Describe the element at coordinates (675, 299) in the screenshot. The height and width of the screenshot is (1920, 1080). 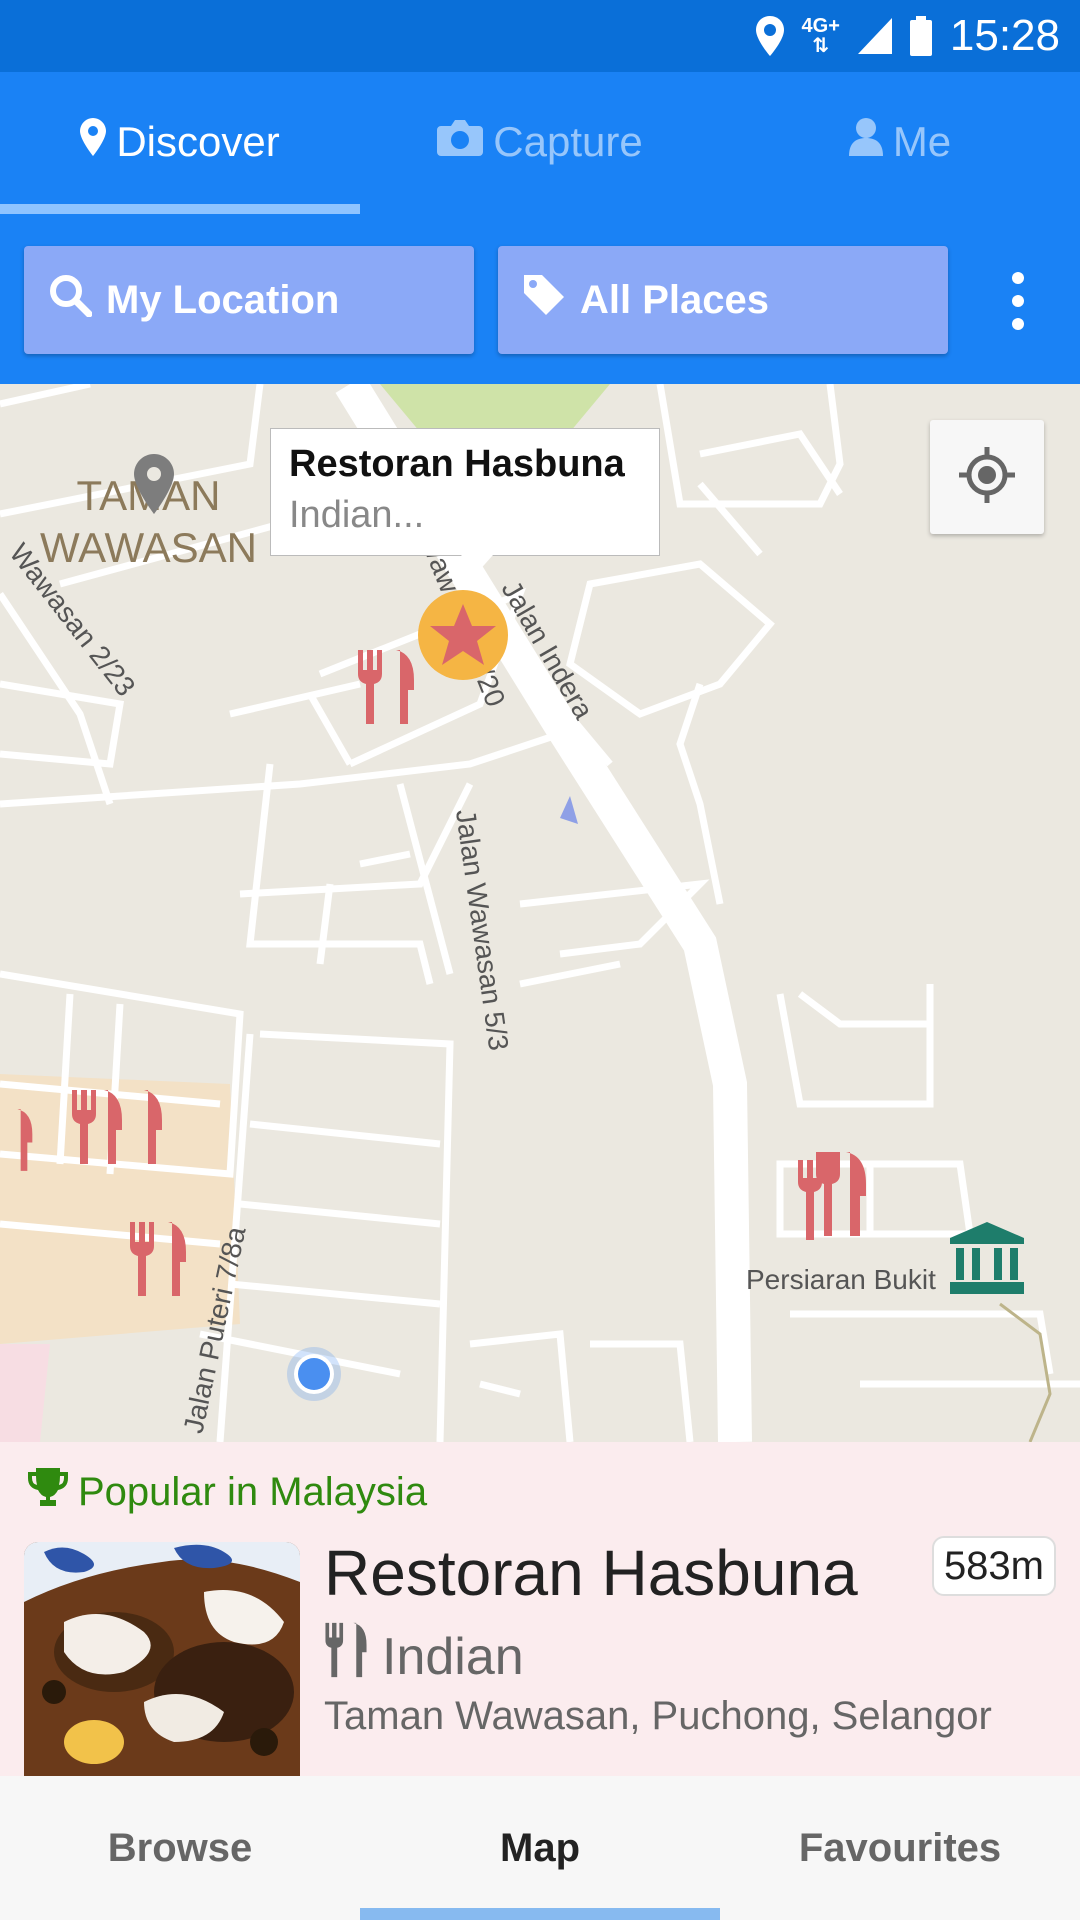
I see `all-places-label: All Places` at that location.